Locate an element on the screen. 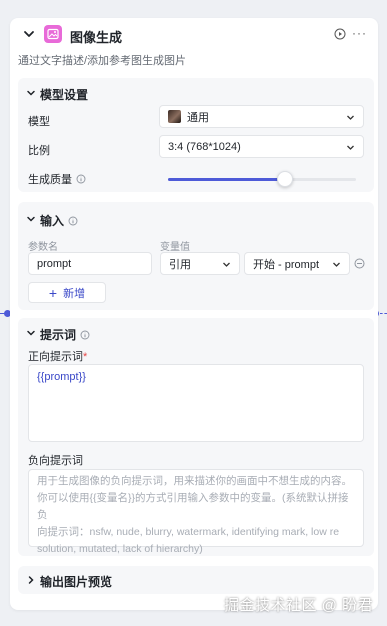  image-node-icon is located at coordinates (53, 34).